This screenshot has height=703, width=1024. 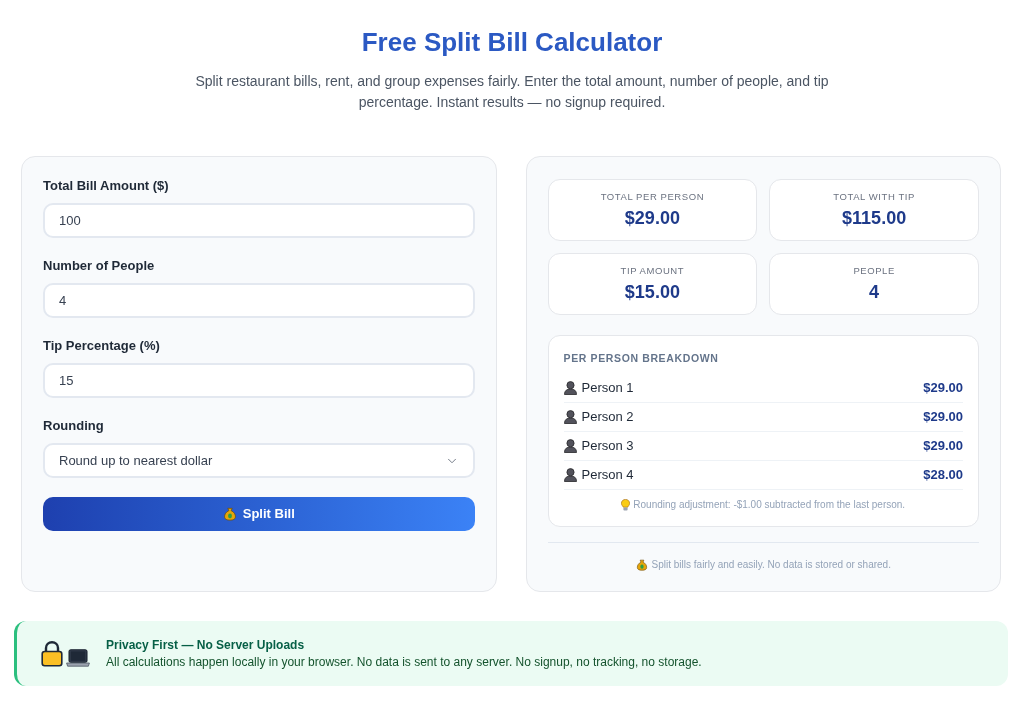 I want to click on footer-note: Split bills fairly and easily. No data is stored or shared., so click(x=771, y=565).